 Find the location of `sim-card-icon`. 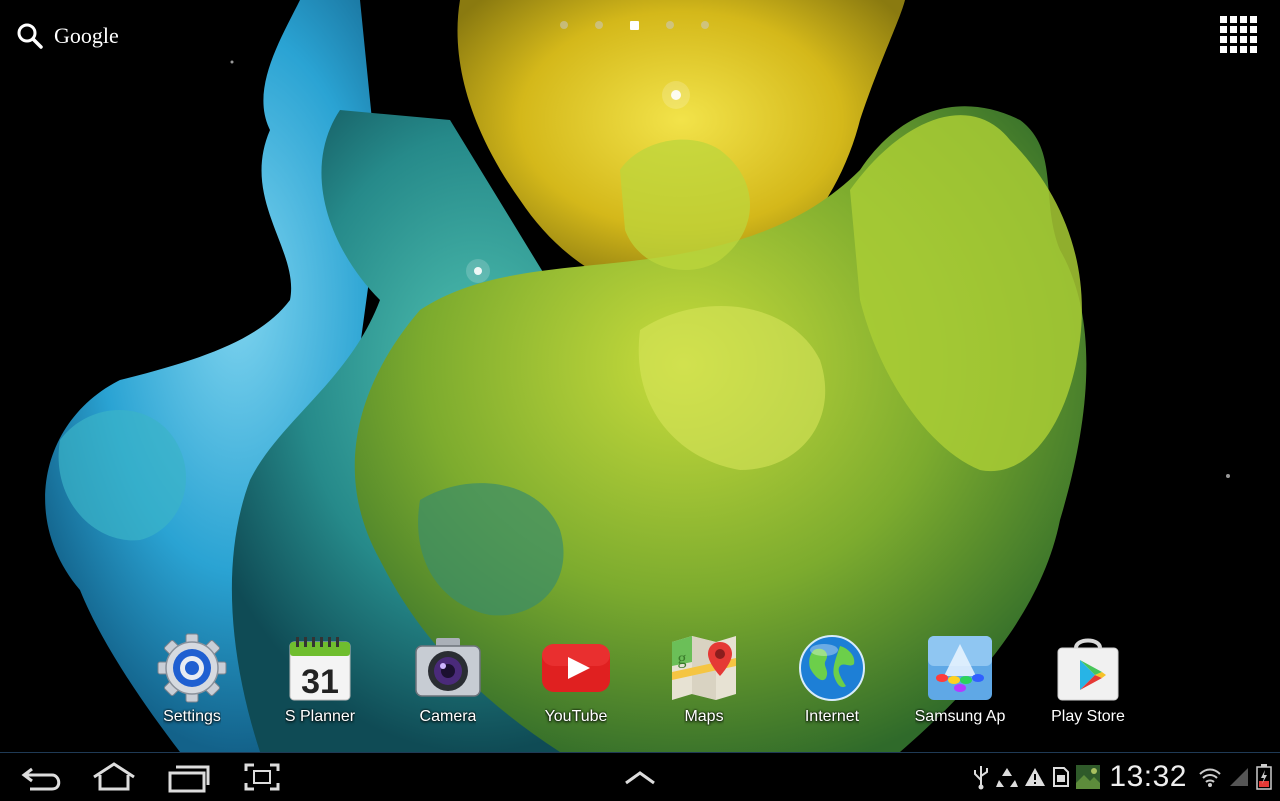

sim-card-icon is located at coordinates (1061, 777).